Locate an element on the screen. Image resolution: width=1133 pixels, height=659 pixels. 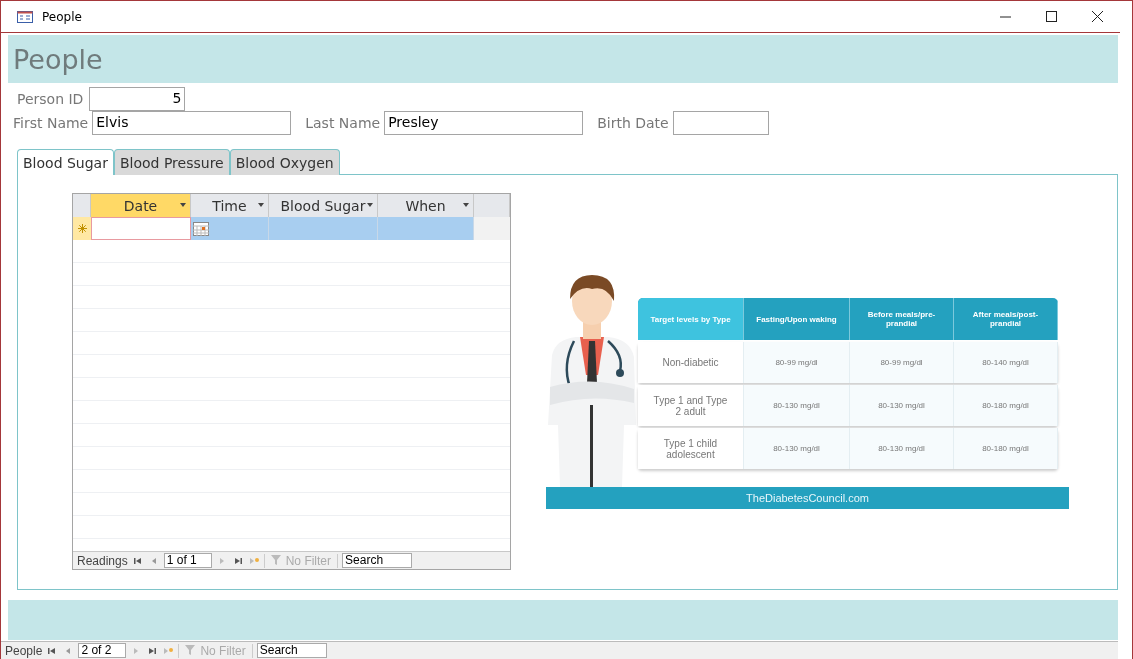
new-row-selector is located at coordinates (82, 228).